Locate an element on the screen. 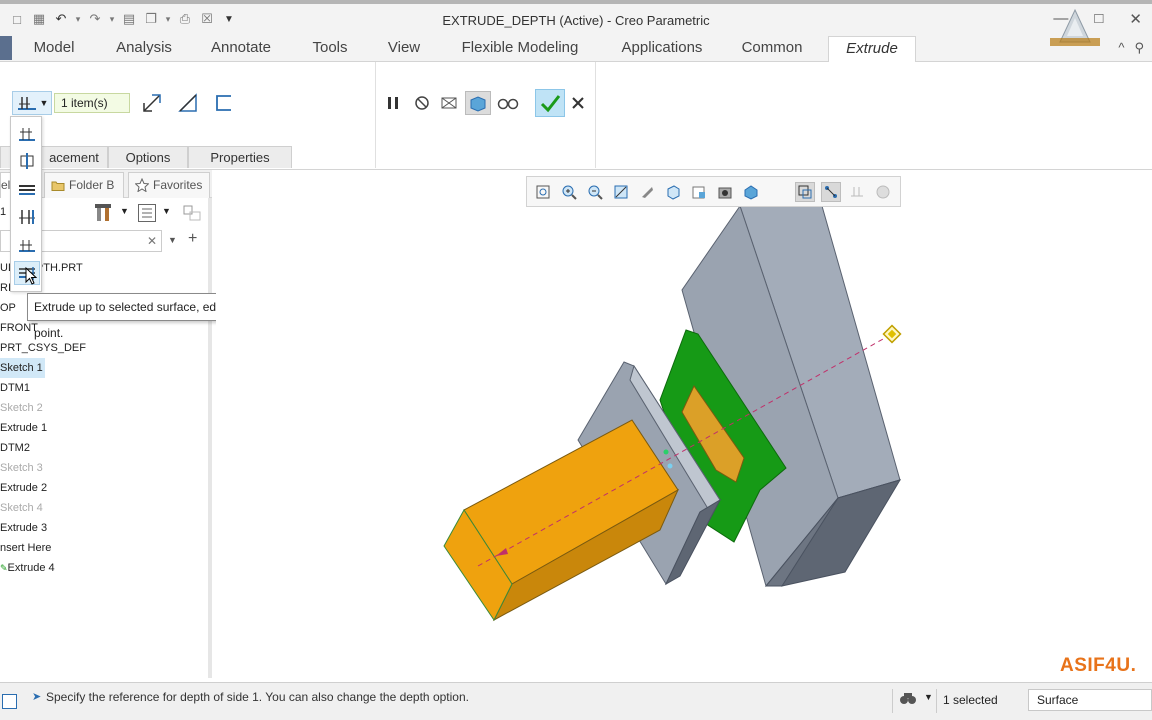 This screenshot has width=1152, height=720. message-arrow-icon: ➤ is located at coordinates (37, 697).